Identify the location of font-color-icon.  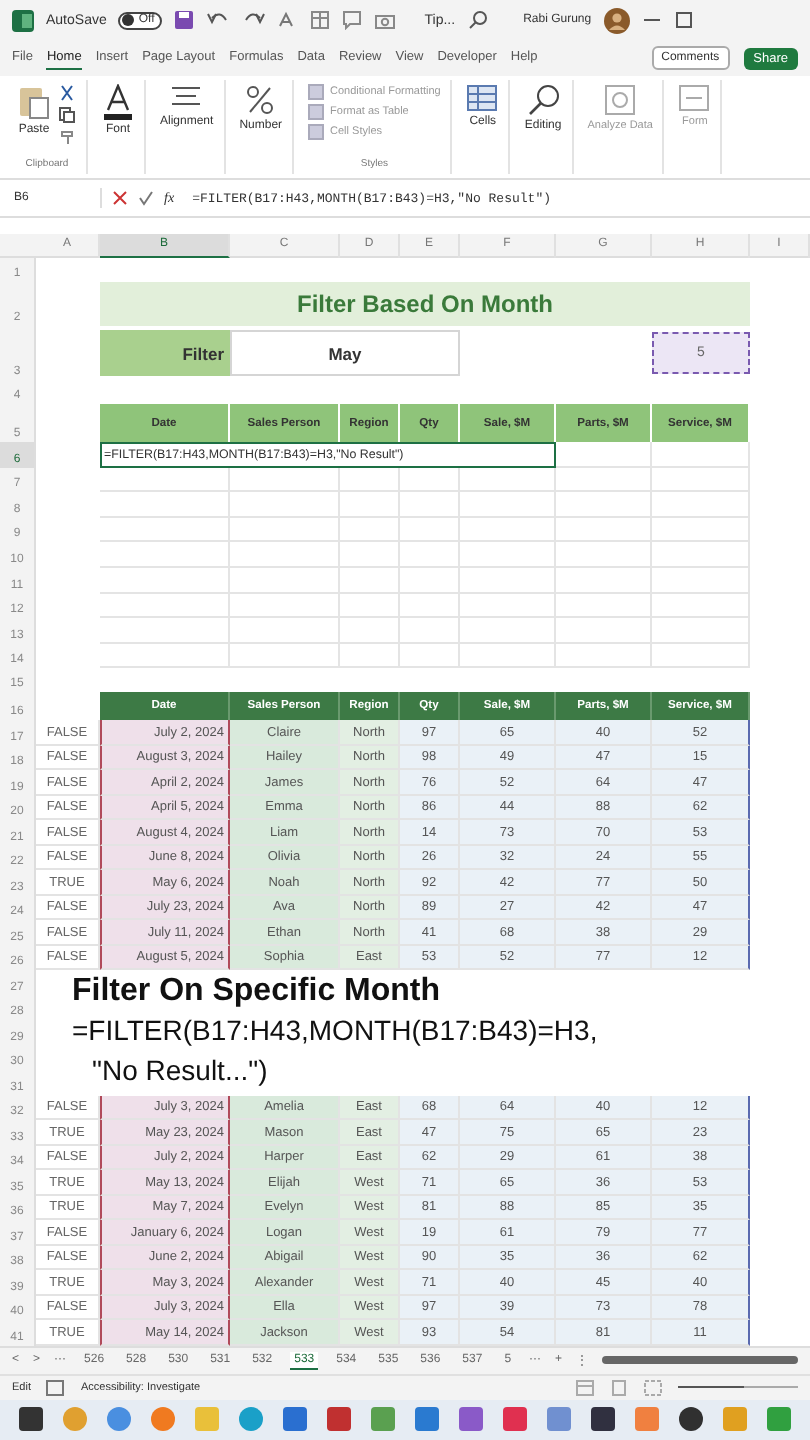
(118, 102).